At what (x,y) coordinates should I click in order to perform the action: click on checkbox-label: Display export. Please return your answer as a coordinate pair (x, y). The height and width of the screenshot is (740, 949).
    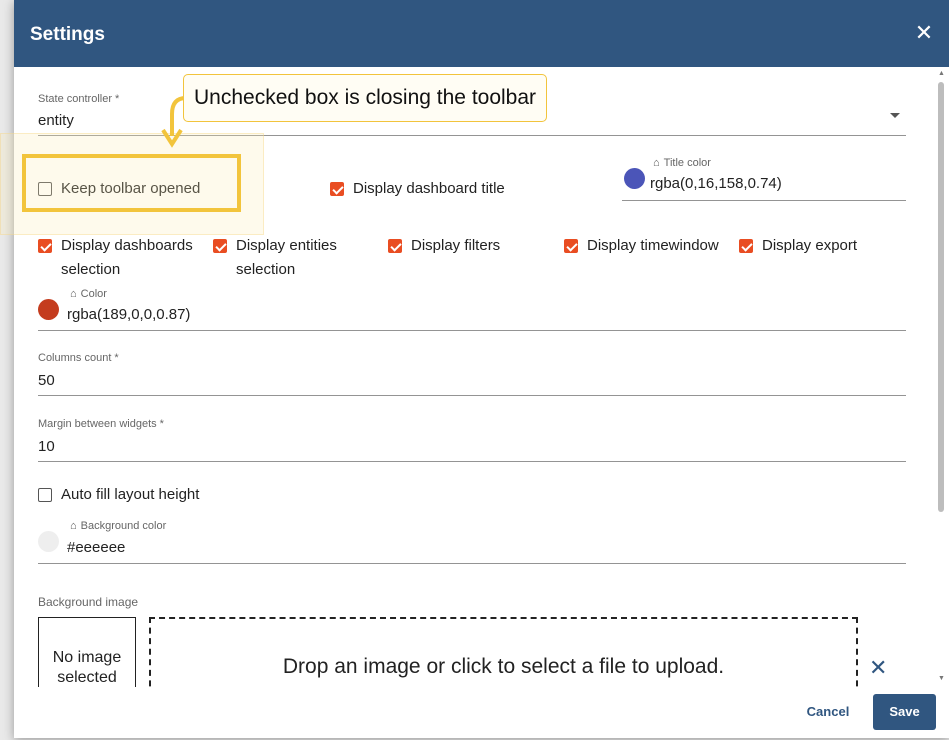
    Looking at the image, I should click on (809, 246).